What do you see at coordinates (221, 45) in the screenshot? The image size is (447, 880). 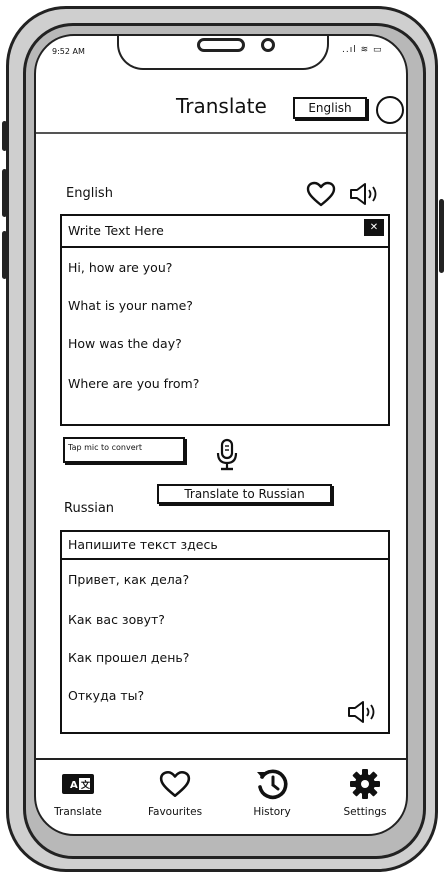 I see `speaker-grille` at bounding box center [221, 45].